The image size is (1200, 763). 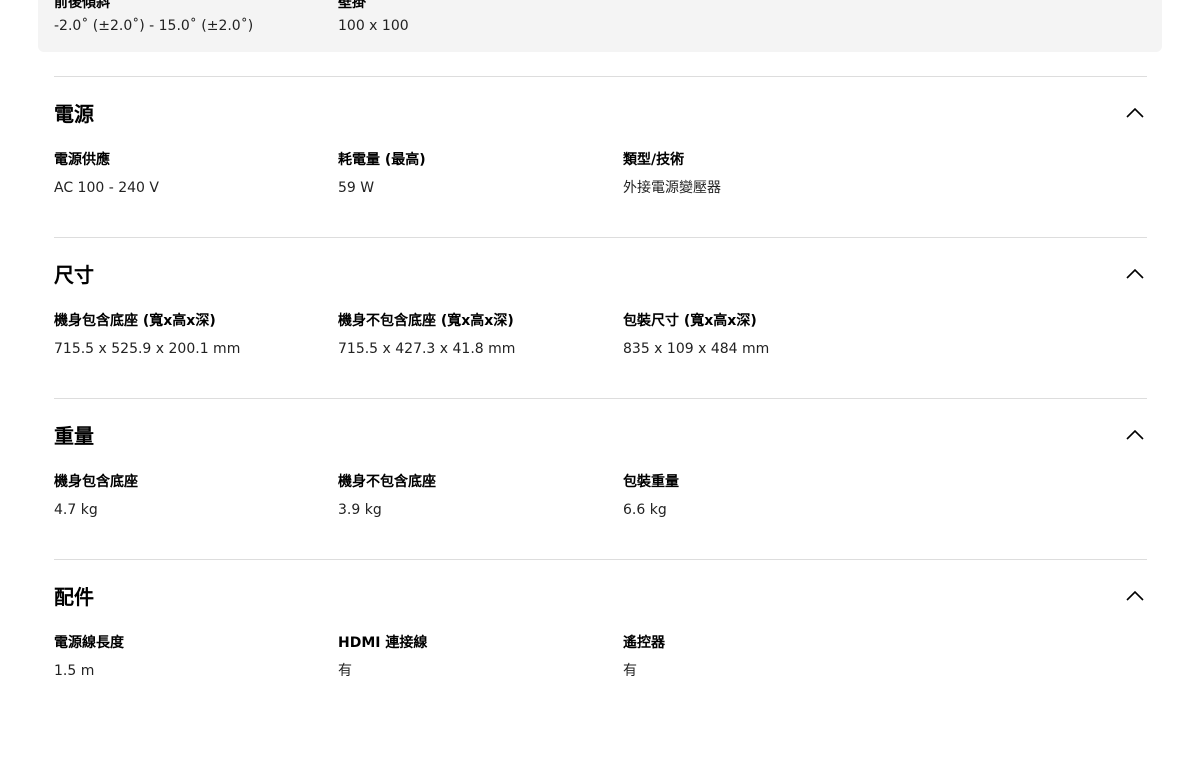 I want to click on spec-value: 4.7 kg, so click(x=76, y=510).